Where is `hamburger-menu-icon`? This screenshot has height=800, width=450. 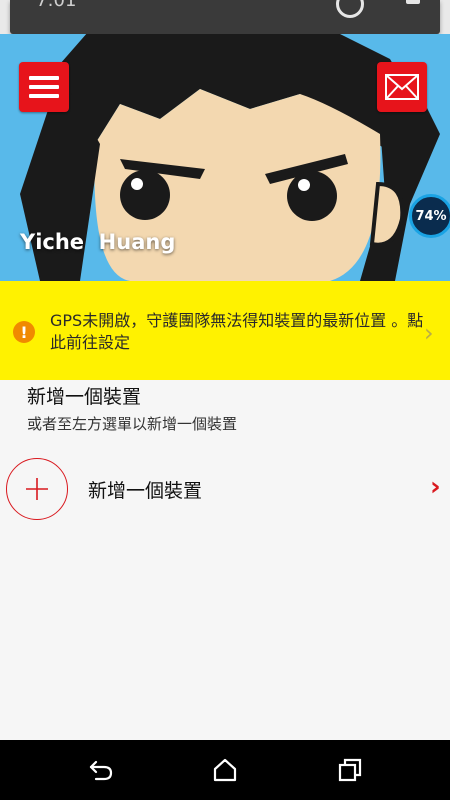
hamburger-menu-icon is located at coordinates (44, 87).